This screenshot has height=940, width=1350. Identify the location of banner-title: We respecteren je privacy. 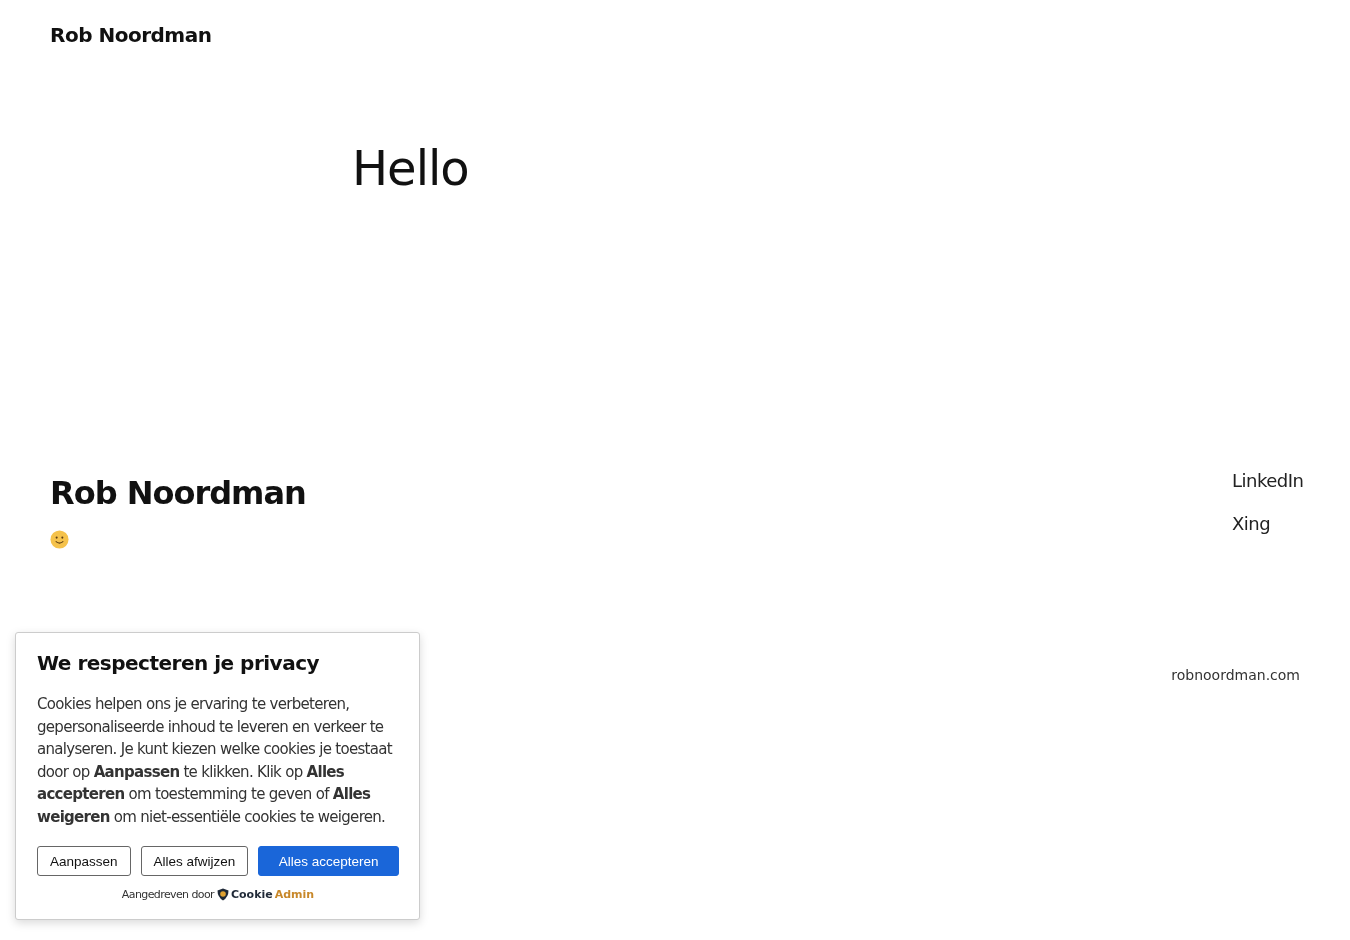
(179, 663).